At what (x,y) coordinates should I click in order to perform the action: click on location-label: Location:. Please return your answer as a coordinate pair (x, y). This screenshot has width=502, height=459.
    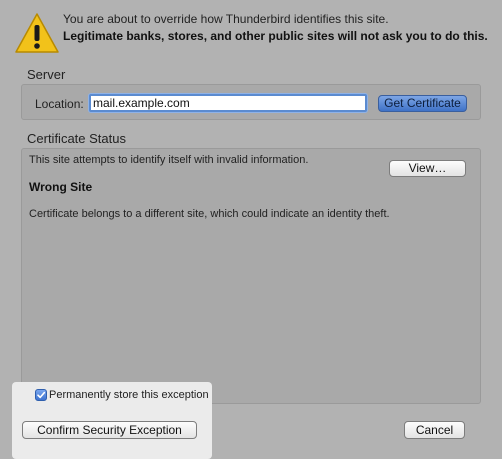
    Looking at the image, I should click on (59, 104).